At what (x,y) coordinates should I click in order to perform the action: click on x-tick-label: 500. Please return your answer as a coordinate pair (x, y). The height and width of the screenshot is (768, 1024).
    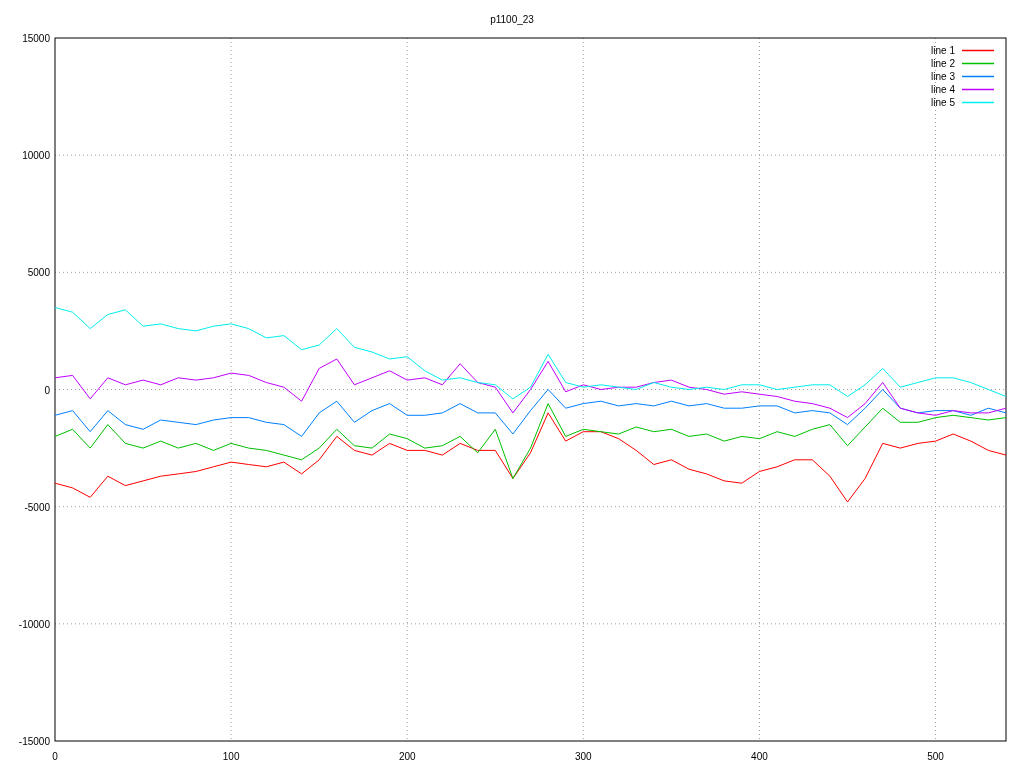
    Looking at the image, I should click on (935, 756).